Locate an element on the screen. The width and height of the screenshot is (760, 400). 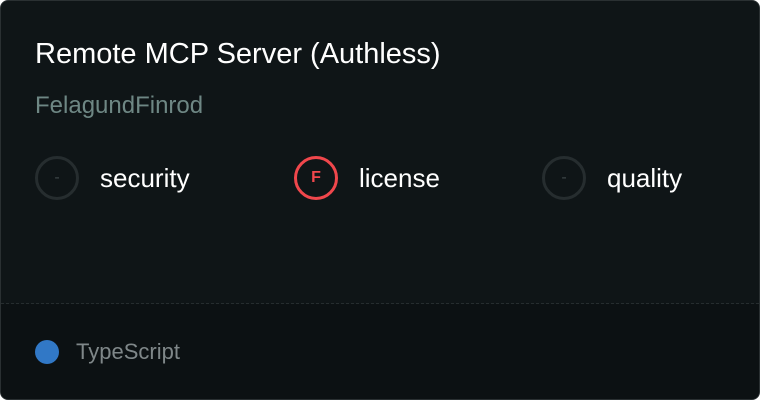
language-name: TypeScript is located at coordinates (128, 351).